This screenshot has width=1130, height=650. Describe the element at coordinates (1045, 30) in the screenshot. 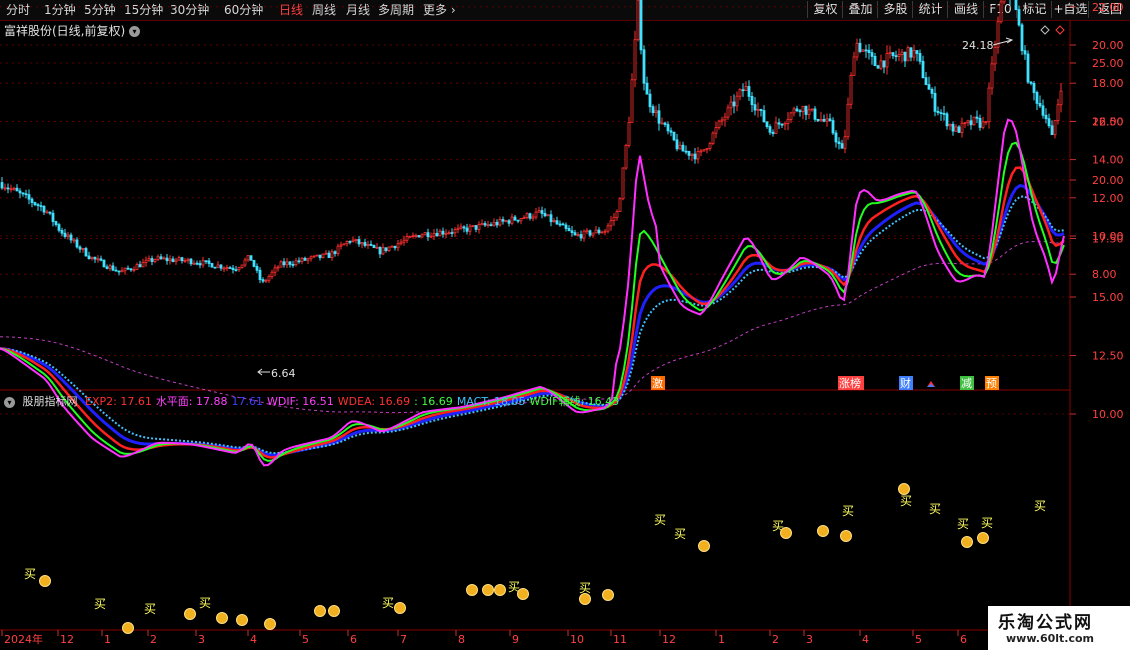

I see `diamond-icon` at that location.